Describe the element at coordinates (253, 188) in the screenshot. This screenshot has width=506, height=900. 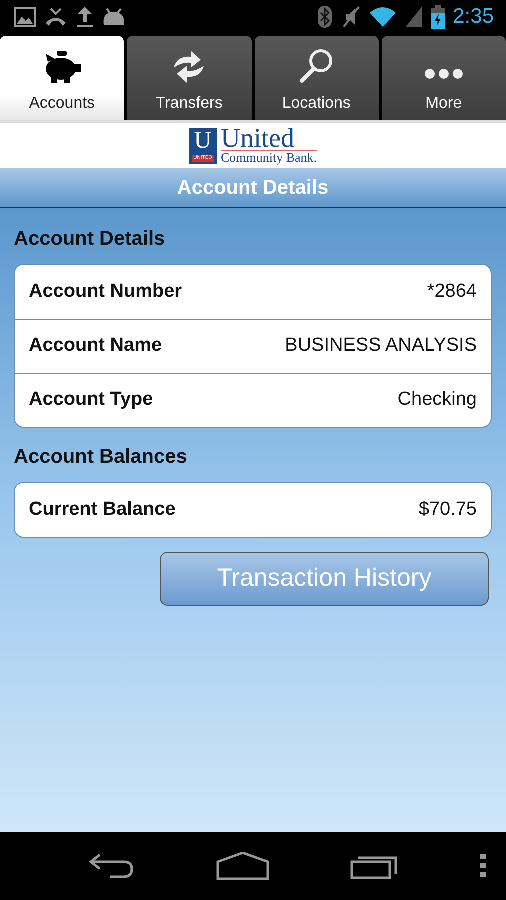
I see `header-title: Account Details` at that location.